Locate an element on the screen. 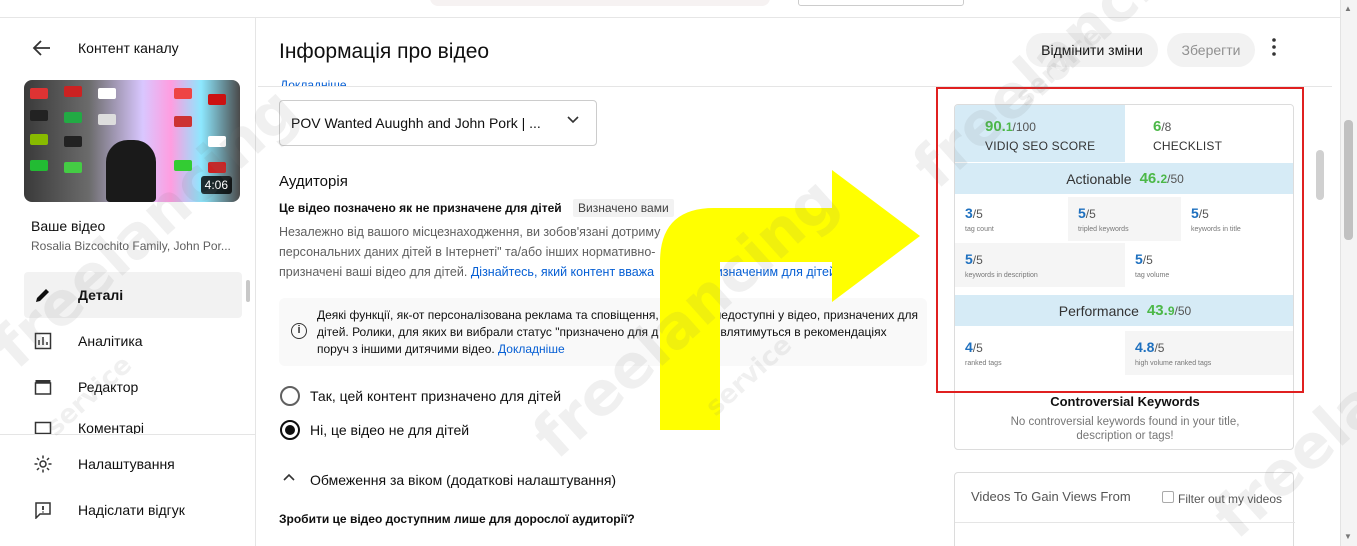 This screenshot has height=546, width=1357. more-vert-icon is located at coordinates (1274, 50).